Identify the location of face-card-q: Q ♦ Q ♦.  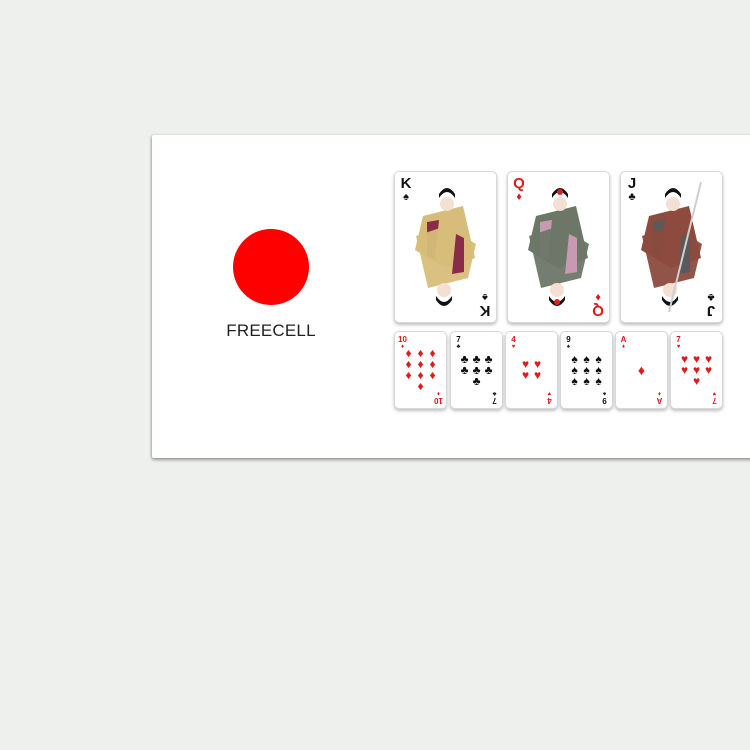
(558, 247).